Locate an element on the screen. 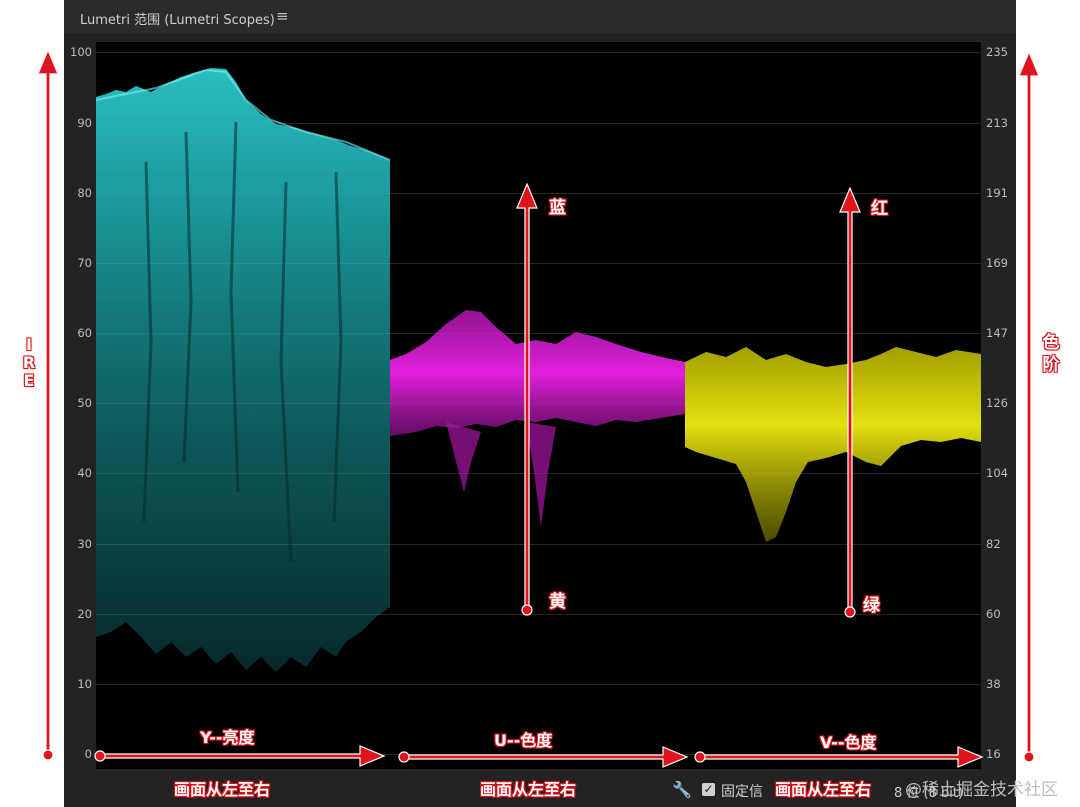 This screenshot has height=807, width=1080. levels-label: 色 阶 is located at coordinates (1051, 354).